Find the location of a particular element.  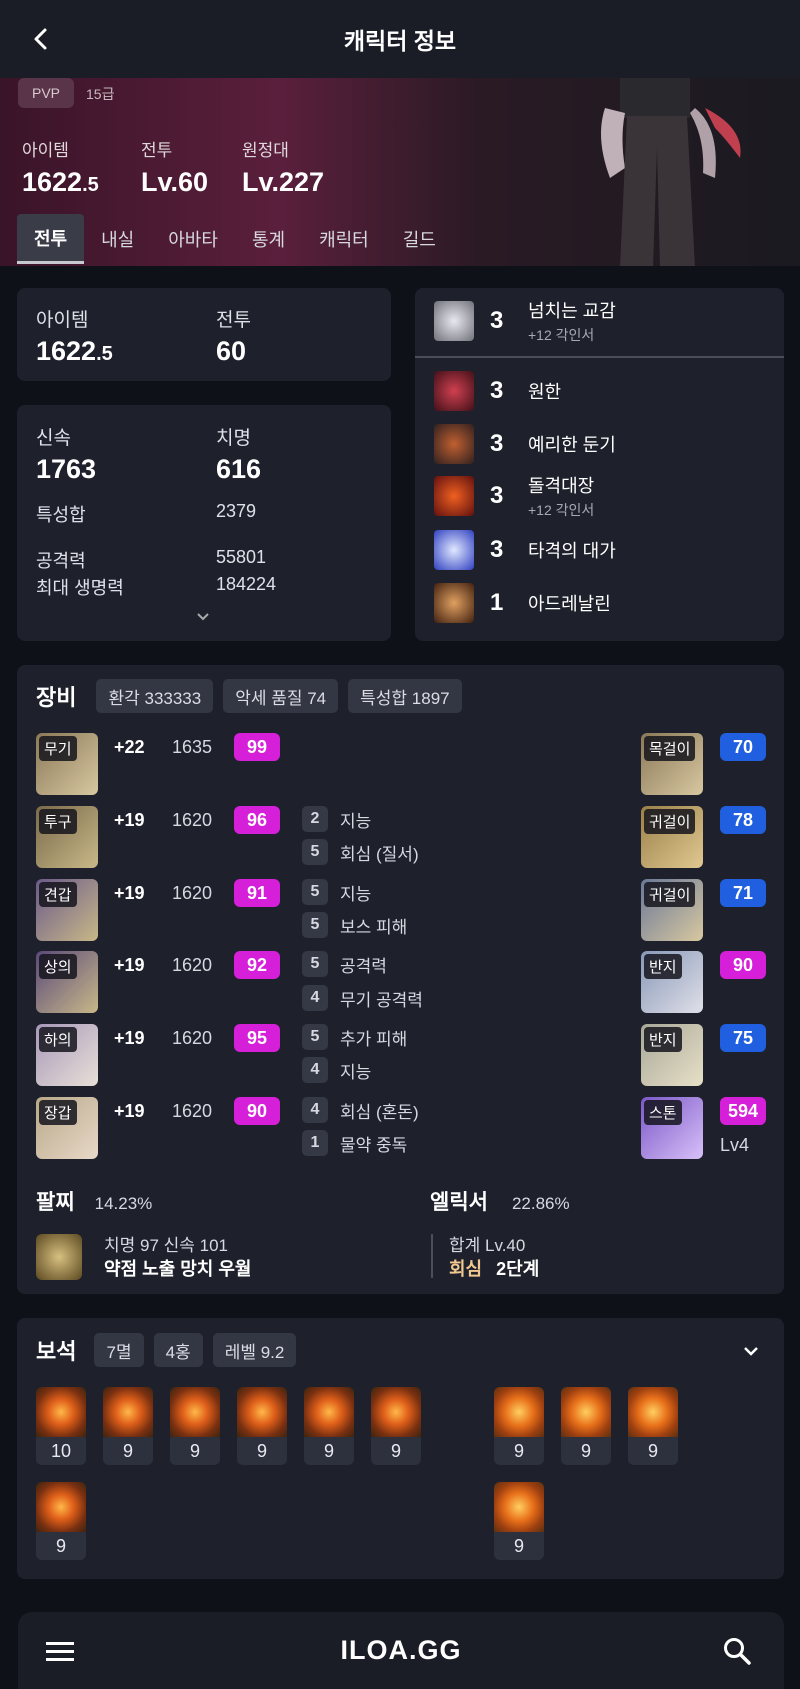

tab-inner: 내실 is located at coordinates (117, 239).